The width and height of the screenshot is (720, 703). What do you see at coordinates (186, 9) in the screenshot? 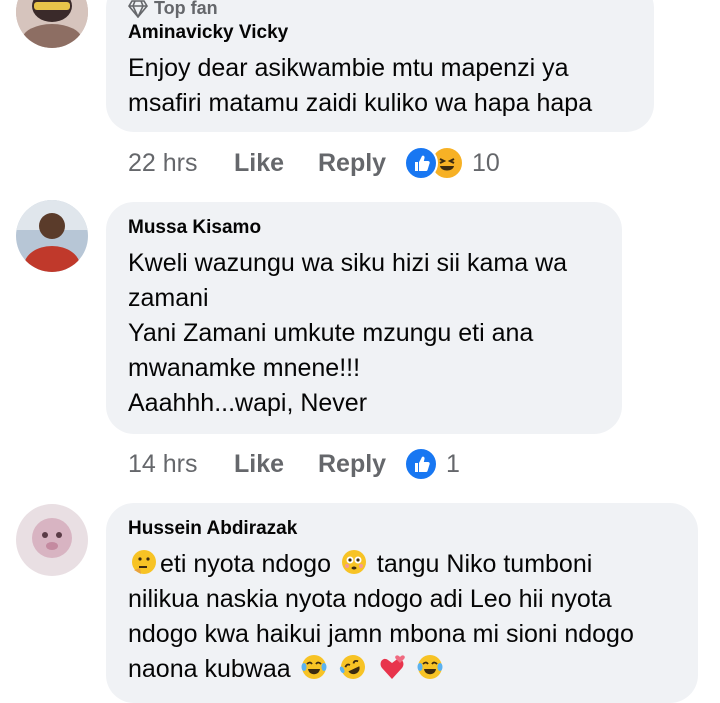
I see `badge-label: Top fan` at bounding box center [186, 9].